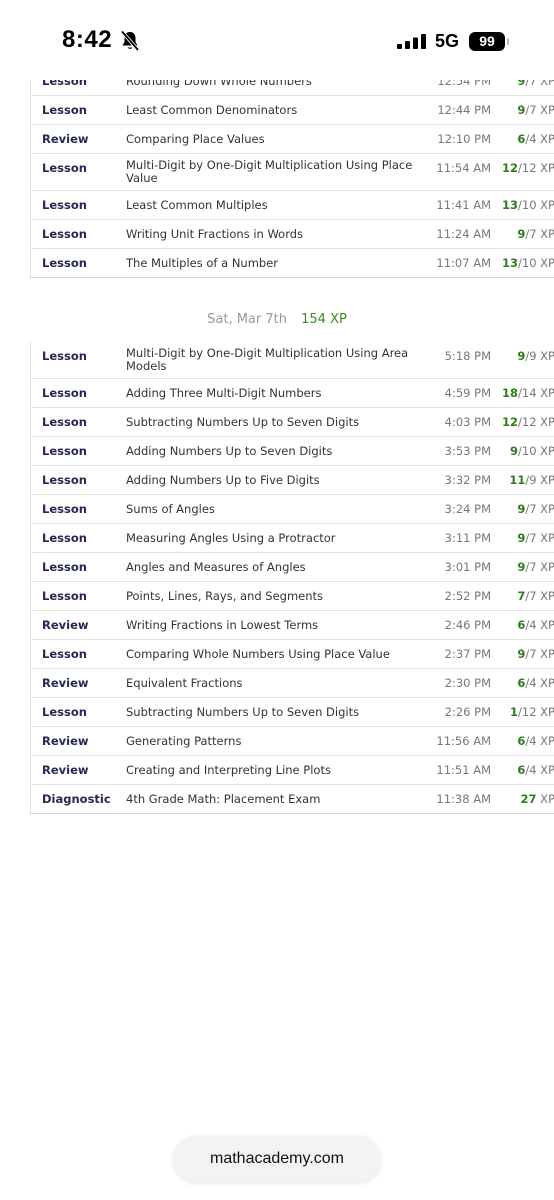 This screenshot has width=554, height=1200. I want to click on activity-time: 11:24 AM, so click(463, 234).